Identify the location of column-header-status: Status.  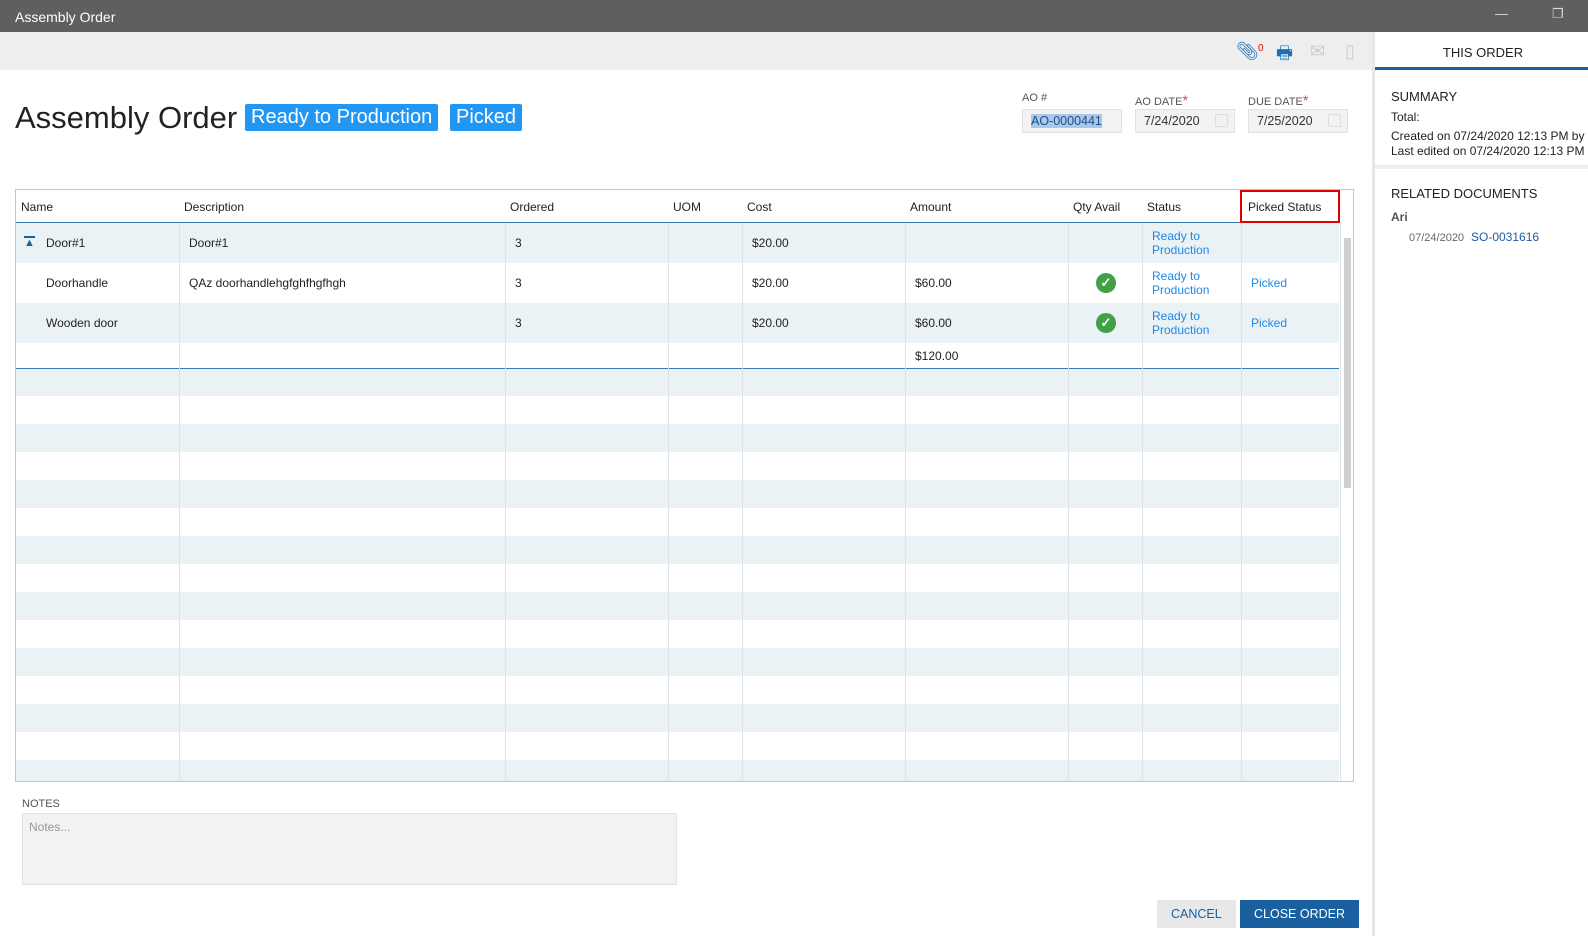
(1164, 207).